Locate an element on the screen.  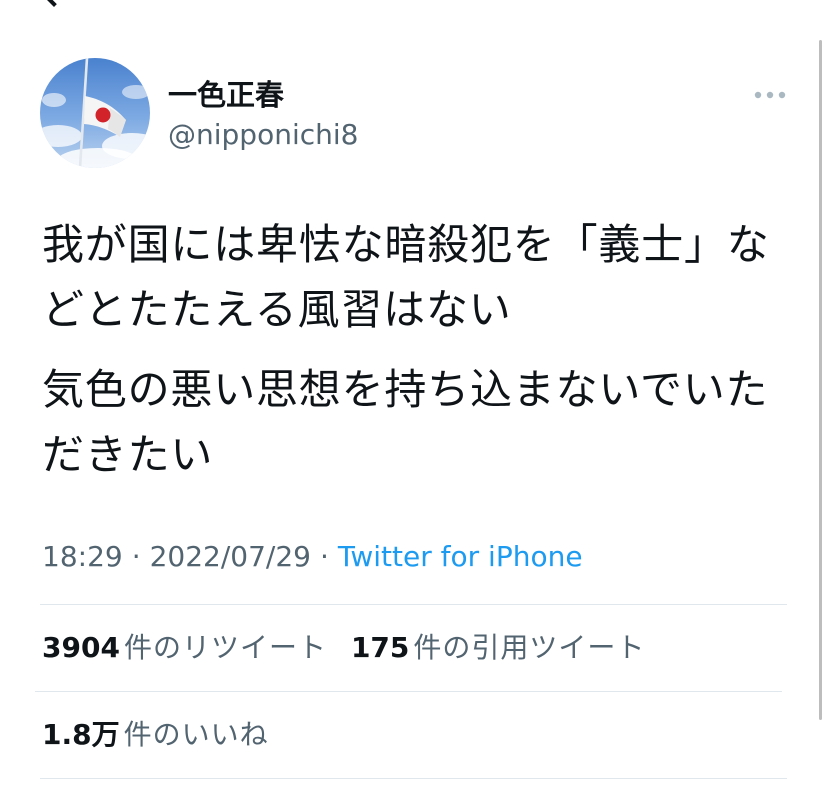
retweets-count: 3904 is located at coordinates (81, 647).